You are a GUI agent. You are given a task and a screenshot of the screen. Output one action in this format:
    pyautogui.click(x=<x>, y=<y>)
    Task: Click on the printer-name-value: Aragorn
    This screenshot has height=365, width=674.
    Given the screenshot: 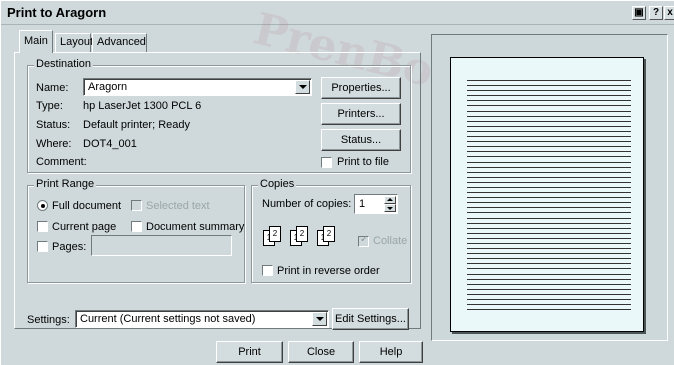 What is the action you would take?
    pyautogui.click(x=108, y=87)
    